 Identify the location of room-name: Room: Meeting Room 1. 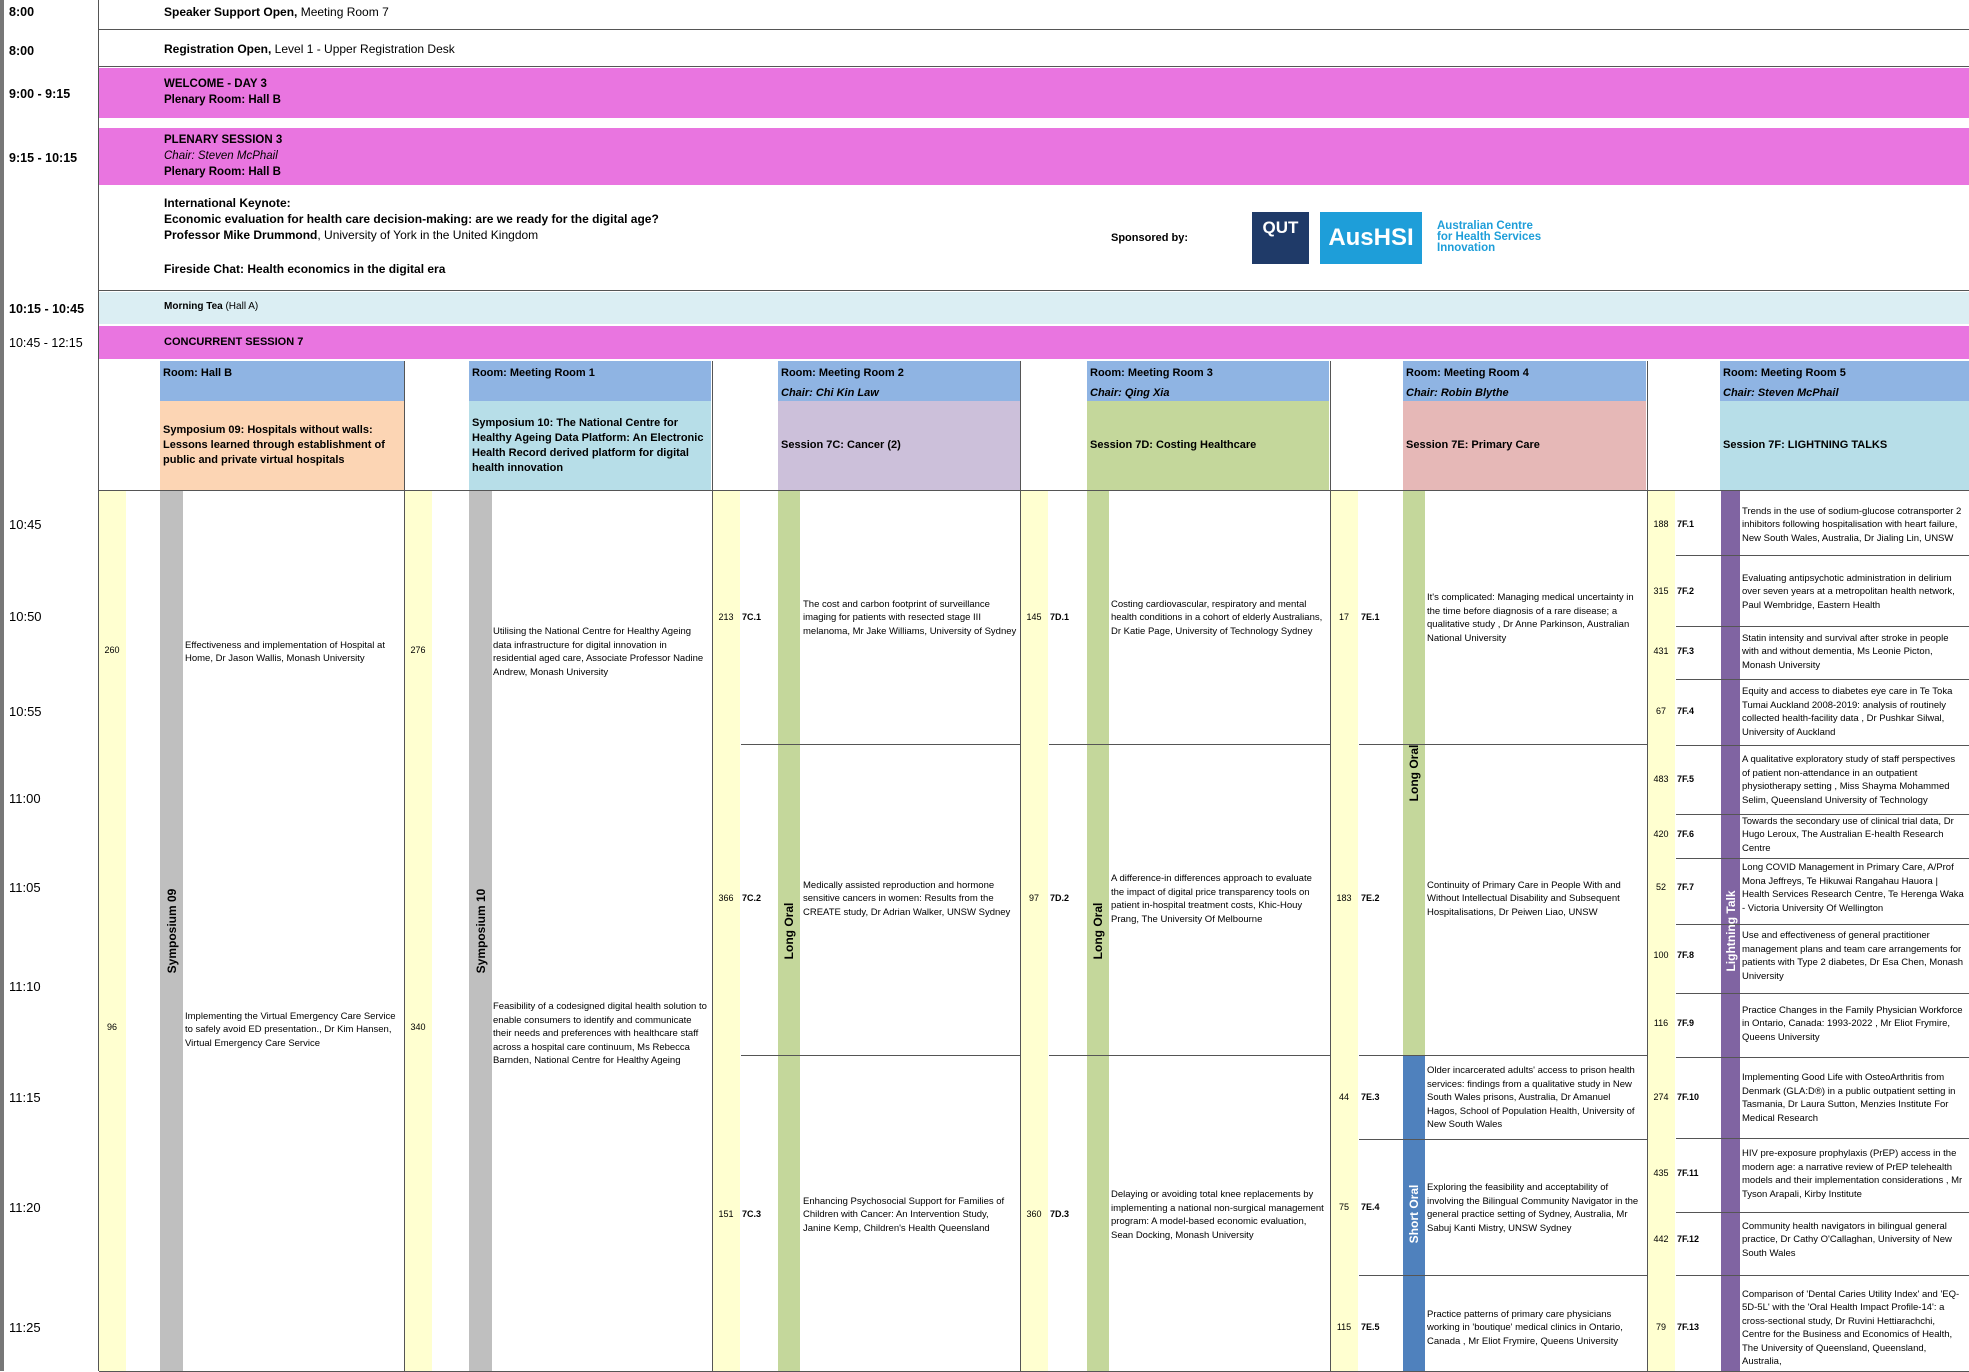
(533, 373).